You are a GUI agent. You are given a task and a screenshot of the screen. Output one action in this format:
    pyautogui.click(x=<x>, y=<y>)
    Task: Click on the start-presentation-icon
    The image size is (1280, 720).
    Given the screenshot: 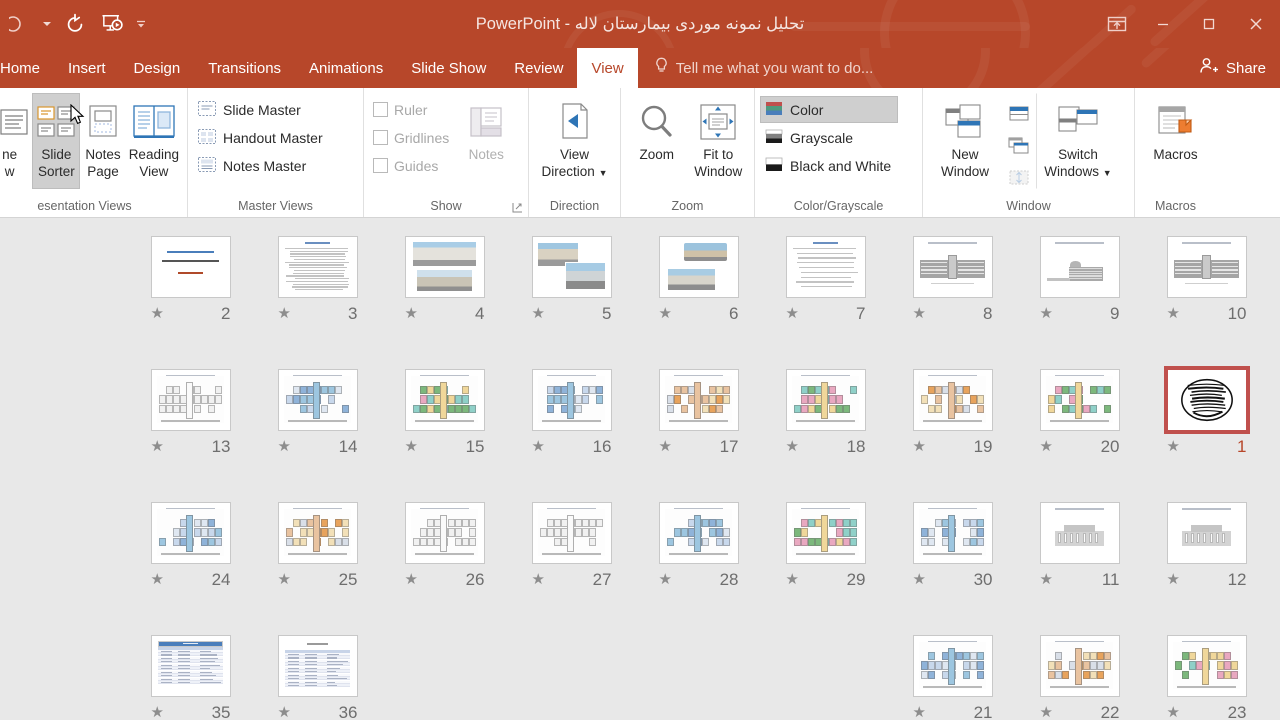 What is the action you would take?
    pyautogui.click(x=113, y=24)
    